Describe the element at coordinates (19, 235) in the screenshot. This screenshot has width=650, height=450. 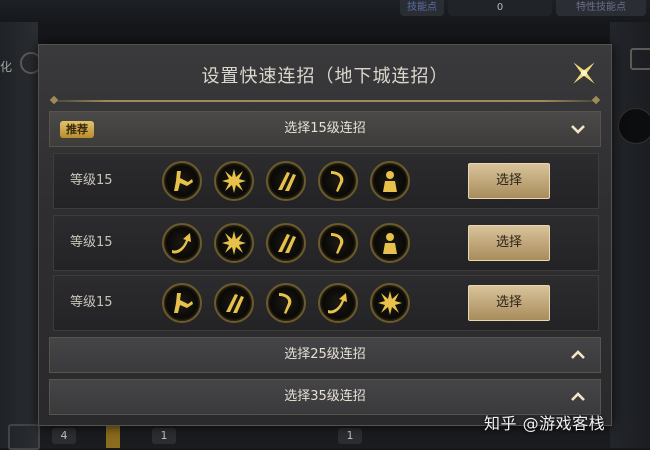
I see `background-left-panel` at that location.